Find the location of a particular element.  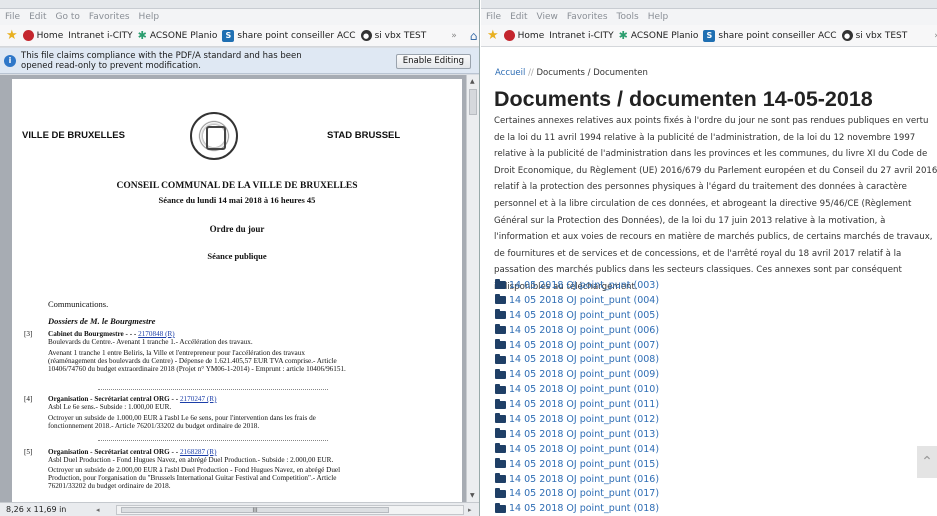

document-link: 14 05 2018 OJ point_punt (012) is located at coordinates (577, 419).